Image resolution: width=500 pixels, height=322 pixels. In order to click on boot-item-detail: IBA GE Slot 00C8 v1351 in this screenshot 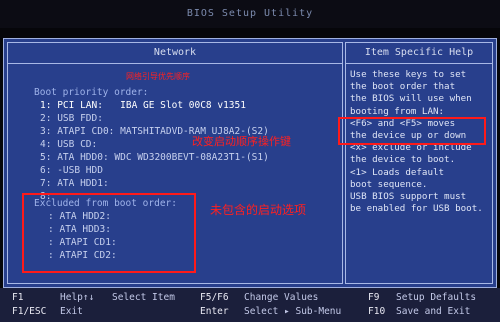, I will do `click(183, 105)`.